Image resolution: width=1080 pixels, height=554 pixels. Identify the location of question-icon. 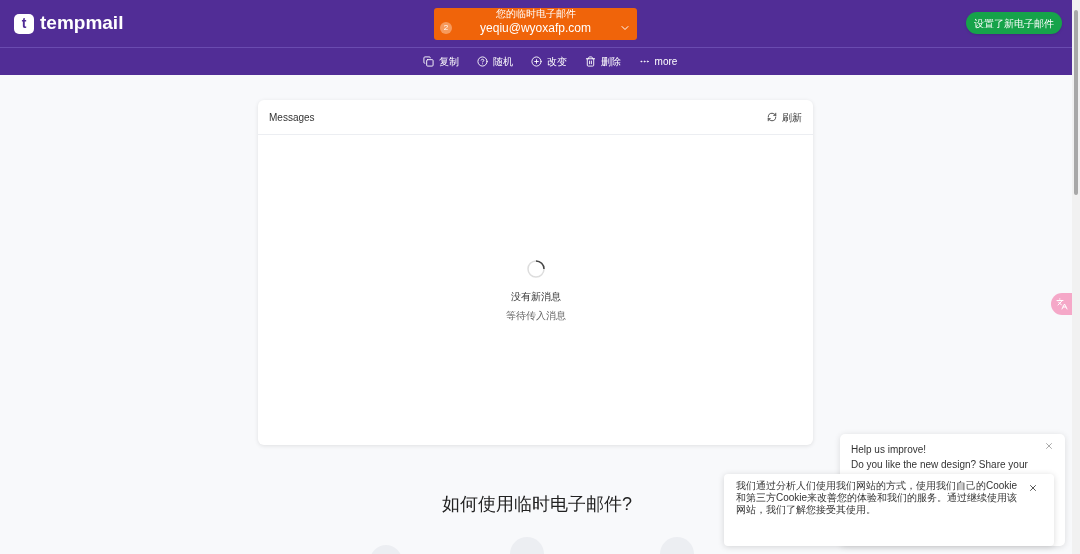
(482, 61).